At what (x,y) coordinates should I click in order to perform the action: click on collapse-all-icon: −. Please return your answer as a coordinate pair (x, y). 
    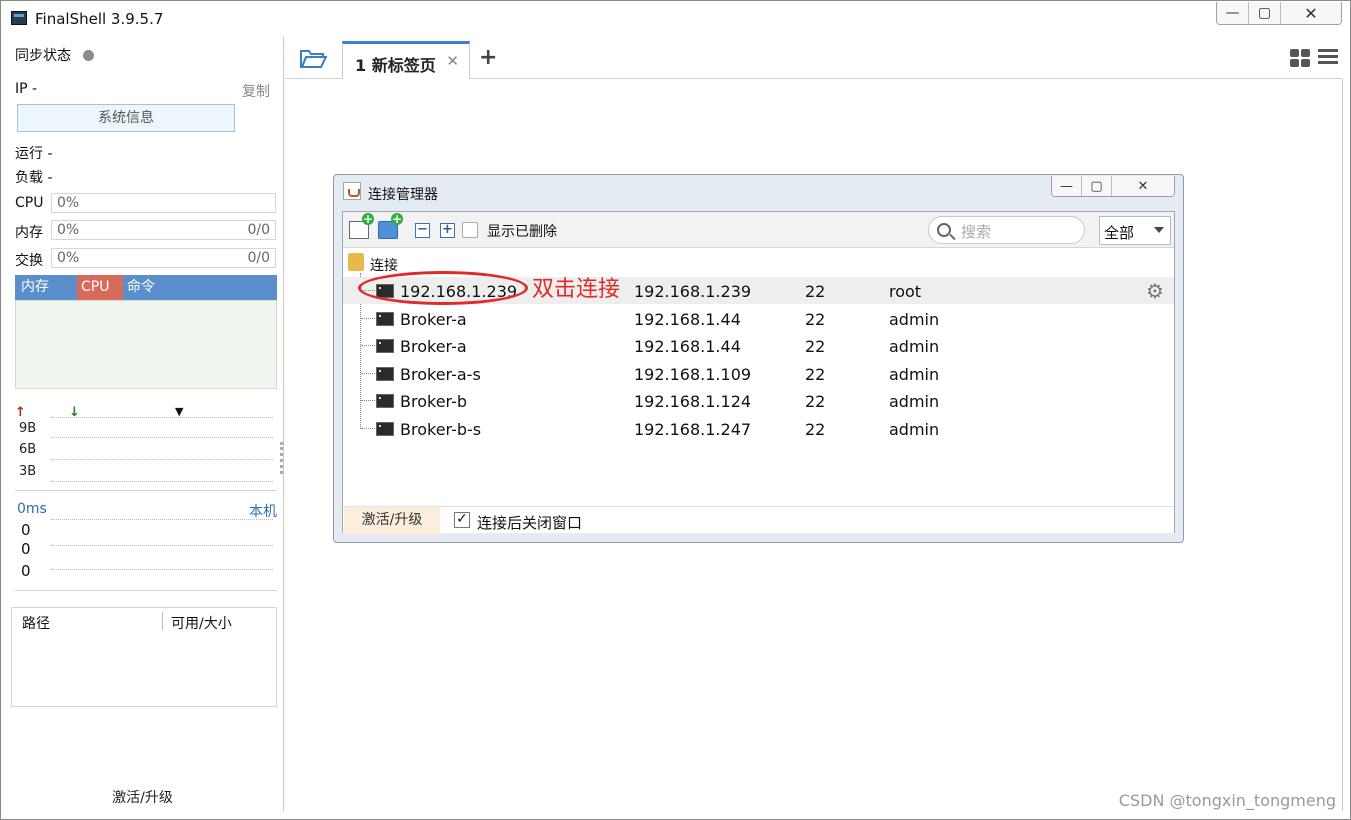
    Looking at the image, I should click on (422, 230).